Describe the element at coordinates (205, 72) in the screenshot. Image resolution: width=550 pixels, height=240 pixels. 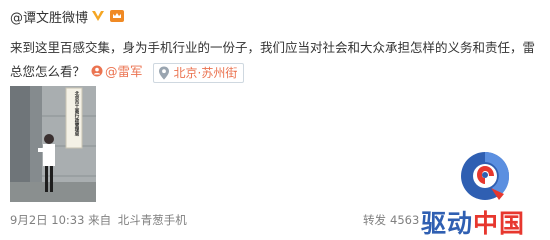
I see `location-text: 北京·苏州街` at that location.